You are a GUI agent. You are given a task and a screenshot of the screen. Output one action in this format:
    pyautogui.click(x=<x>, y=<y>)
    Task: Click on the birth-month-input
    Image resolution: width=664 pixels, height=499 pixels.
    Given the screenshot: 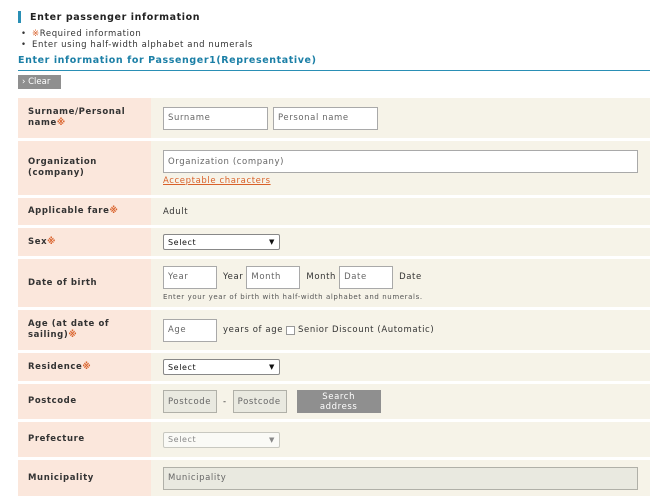 What is the action you would take?
    pyautogui.click(x=273, y=277)
    